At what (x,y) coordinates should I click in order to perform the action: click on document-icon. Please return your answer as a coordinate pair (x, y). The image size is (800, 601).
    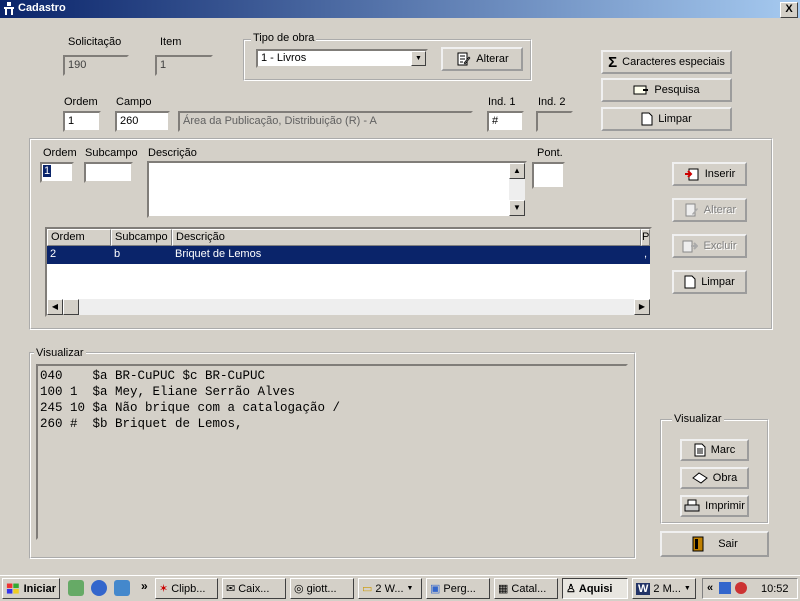
    Looking at the image, I should click on (700, 450).